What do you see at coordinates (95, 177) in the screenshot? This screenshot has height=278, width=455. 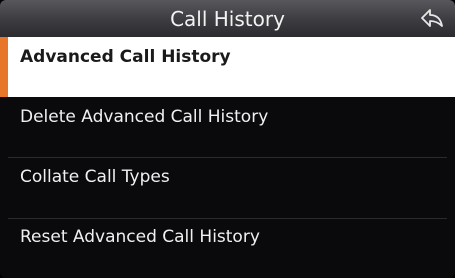 I see `menu-item-label: Collate Call Types` at bounding box center [95, 177].